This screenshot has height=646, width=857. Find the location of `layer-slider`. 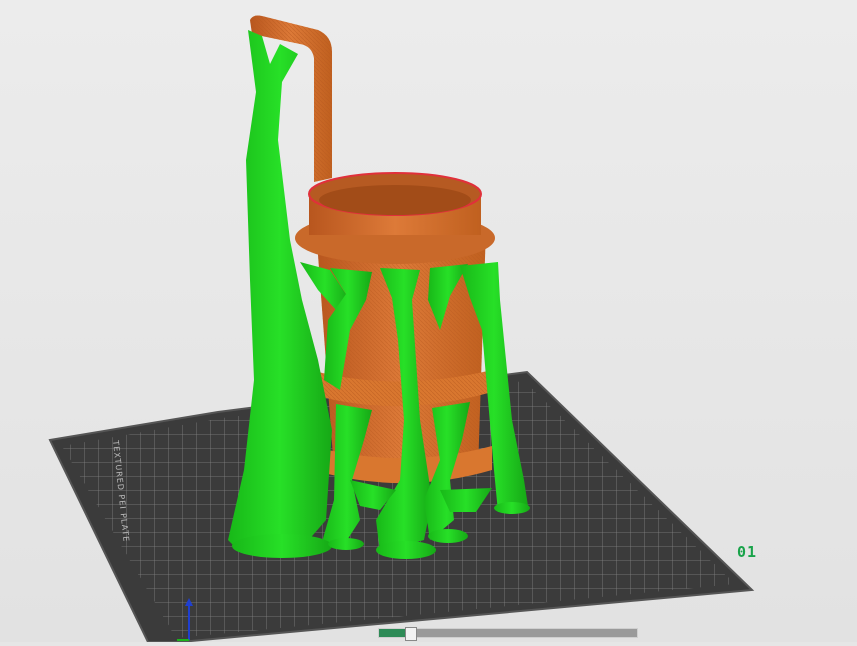

layer-slider is located at coordinates (508, 634).